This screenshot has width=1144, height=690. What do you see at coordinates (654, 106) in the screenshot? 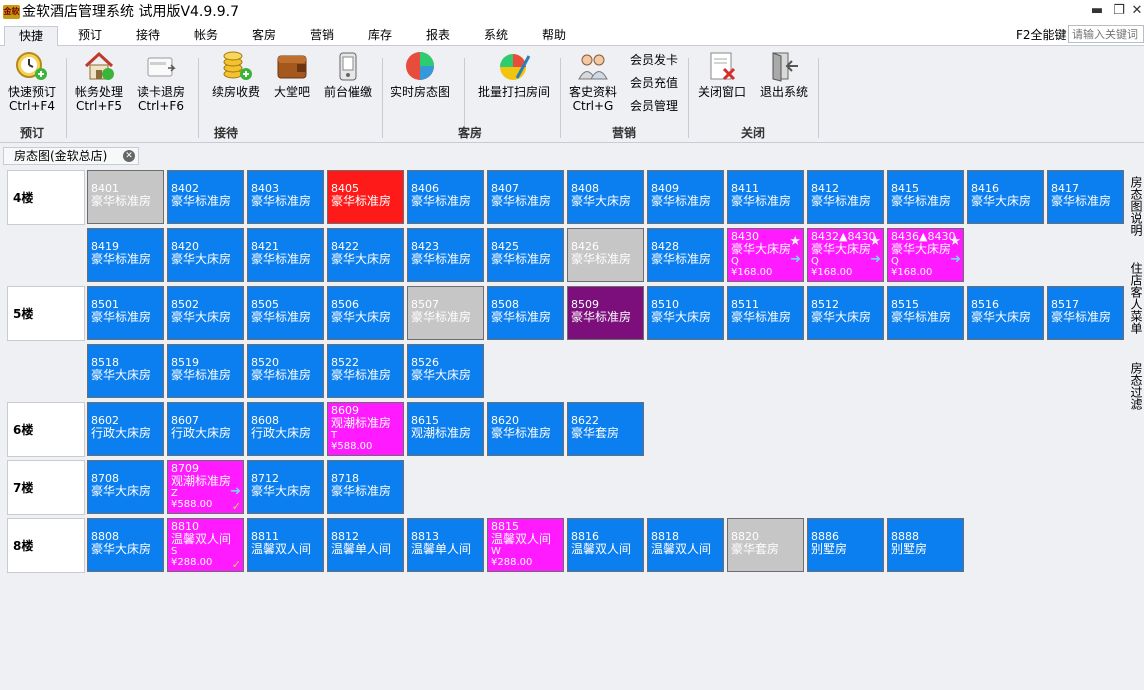
I see `member-manage-button: 会员管理` at bounding box center [654, 106].